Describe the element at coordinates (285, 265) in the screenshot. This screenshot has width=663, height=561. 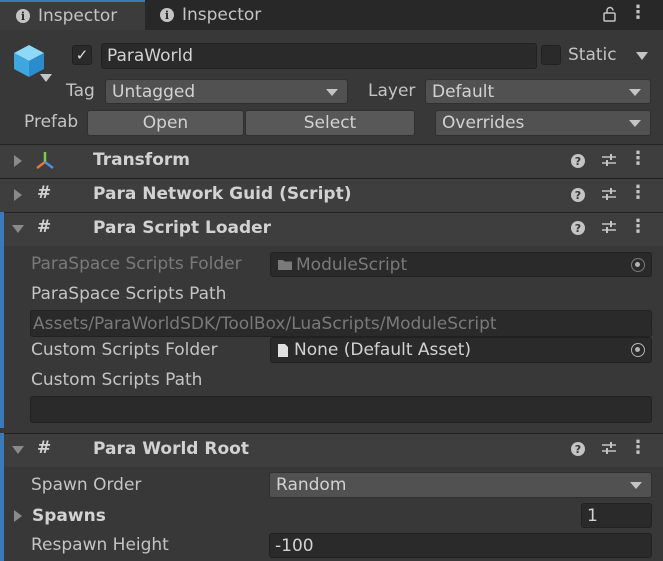
I see `folder-icon` at that location.